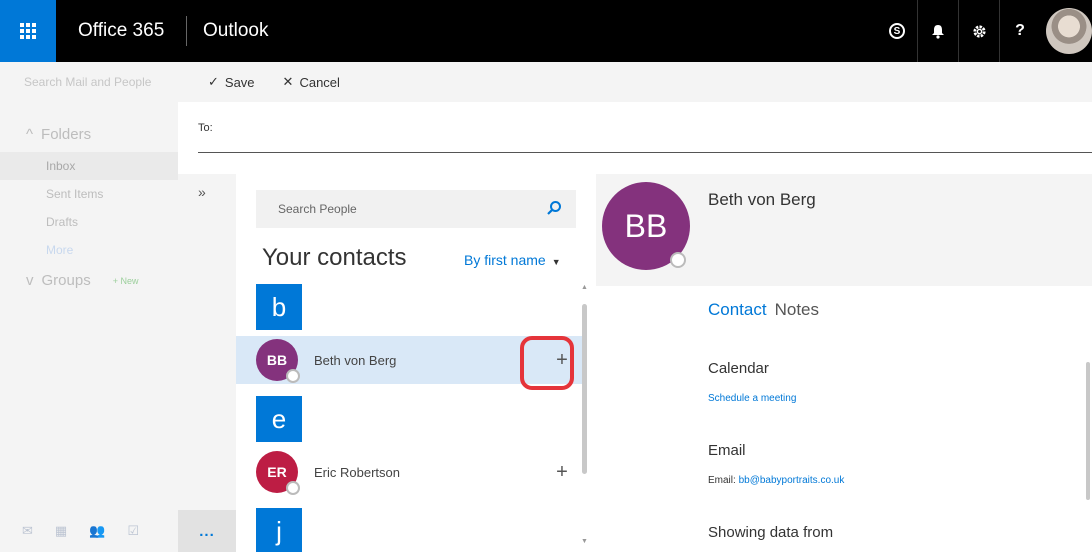  Describe the element at coordinates (562, 472) in the screenshot. I see `add-recipient-button: +` at that location.